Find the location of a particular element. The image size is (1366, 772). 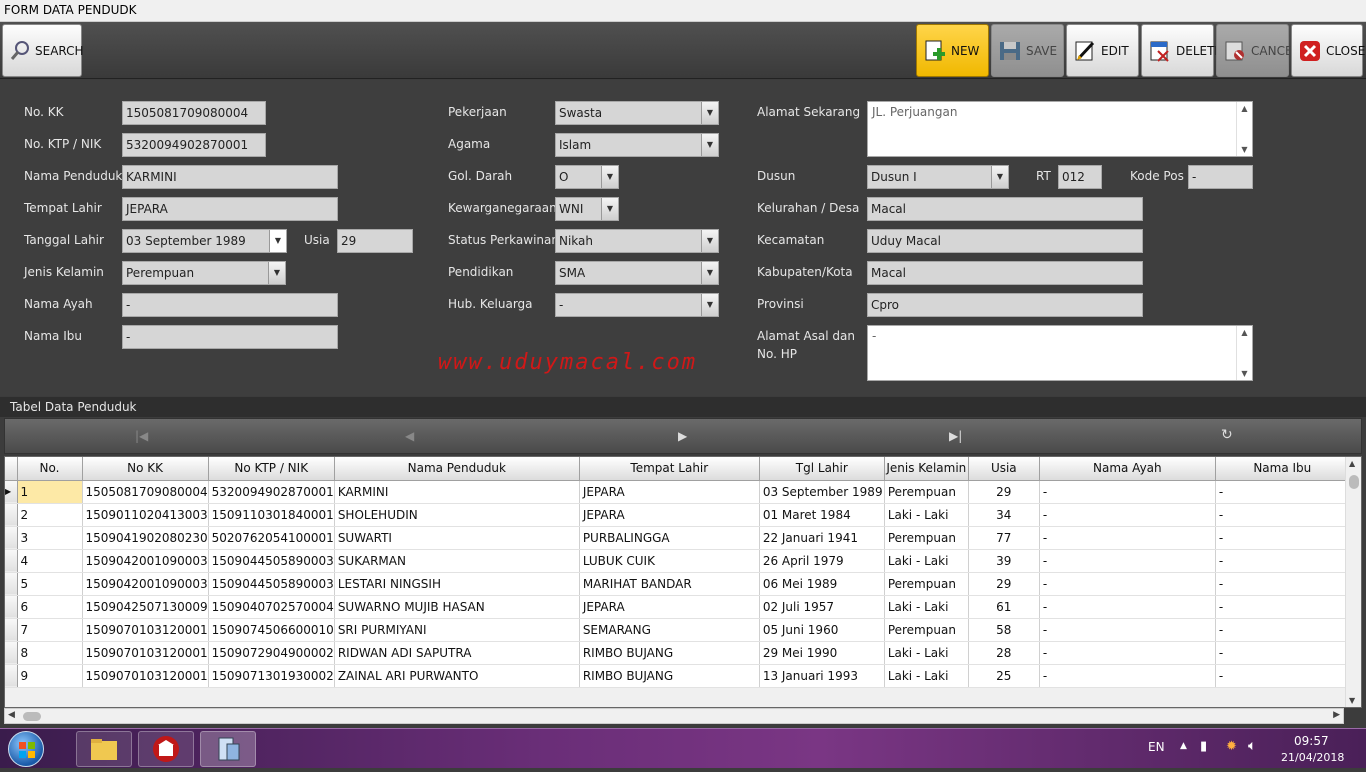

table-cell: RIDWAN ADI SAPUTRA is located at coordinates (457, 653).